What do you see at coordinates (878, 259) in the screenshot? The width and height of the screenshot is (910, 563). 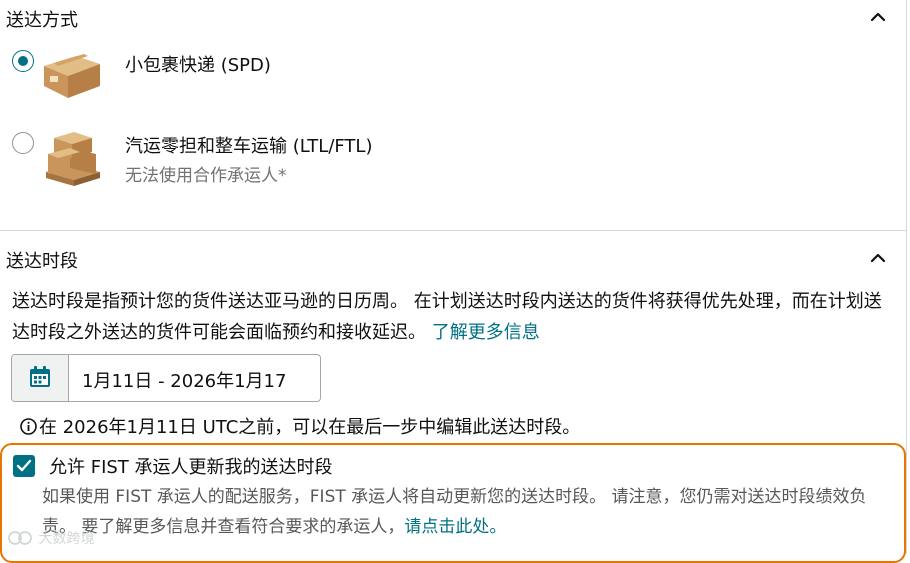 I see `collapse-delivery-window-chevron-up-icon` at bounding box center [878, 259].